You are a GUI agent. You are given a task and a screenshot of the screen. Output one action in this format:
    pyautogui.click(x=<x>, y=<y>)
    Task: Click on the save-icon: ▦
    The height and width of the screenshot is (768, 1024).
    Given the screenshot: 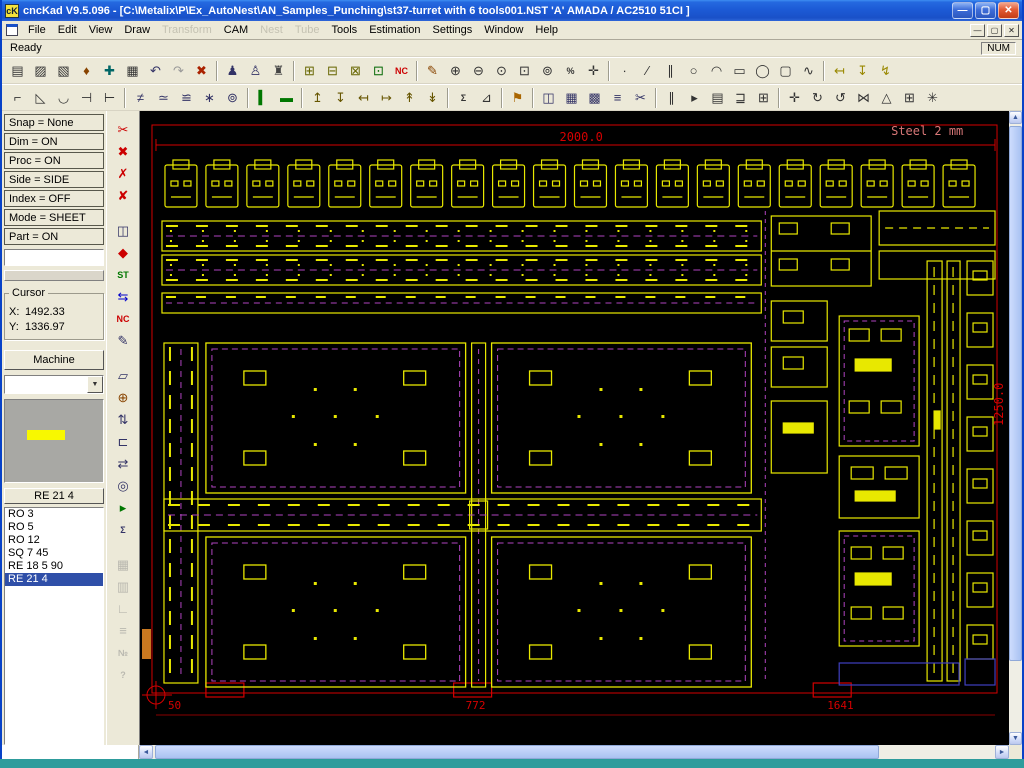 What is the action you would take?
    pyautogui.click(x=132, y=71)
    